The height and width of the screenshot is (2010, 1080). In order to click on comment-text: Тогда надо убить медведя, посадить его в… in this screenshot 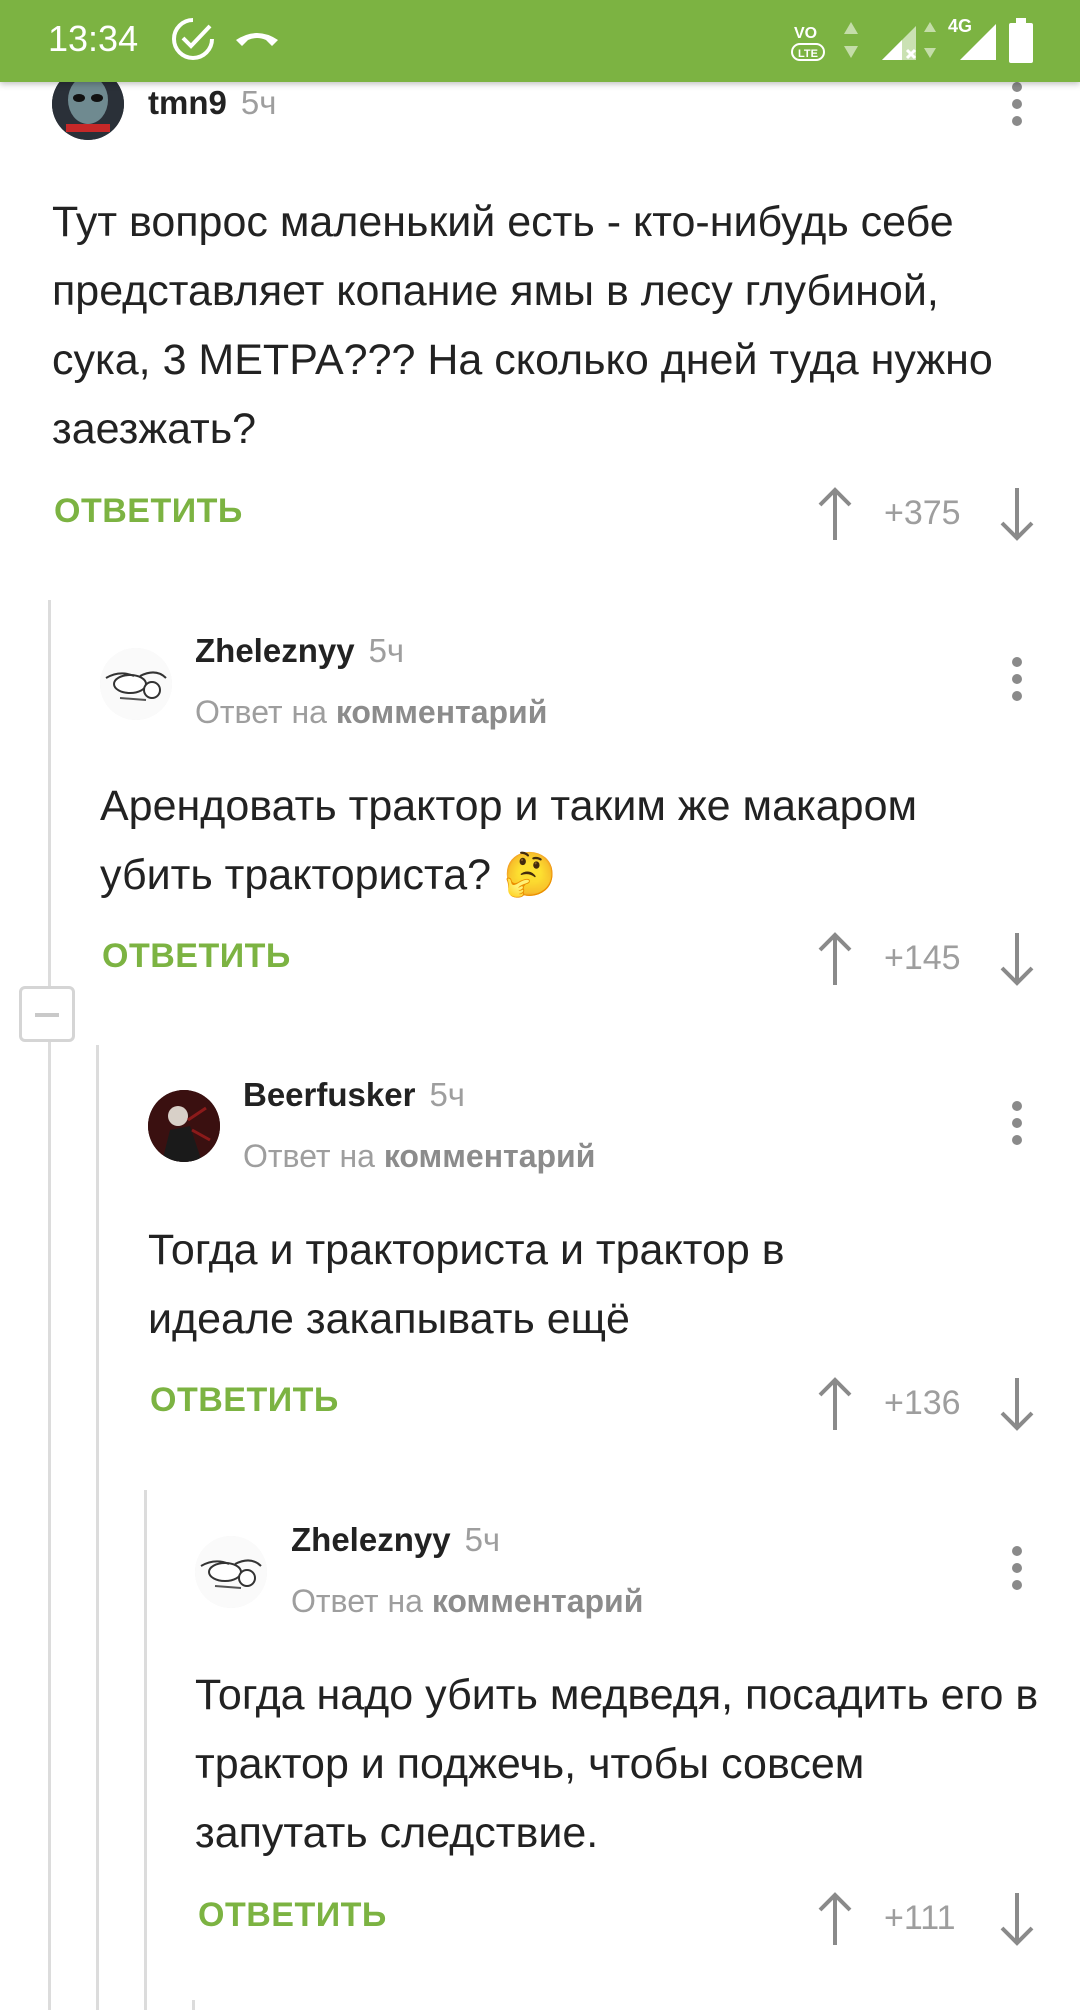, I will do `click(617, 1764)`.